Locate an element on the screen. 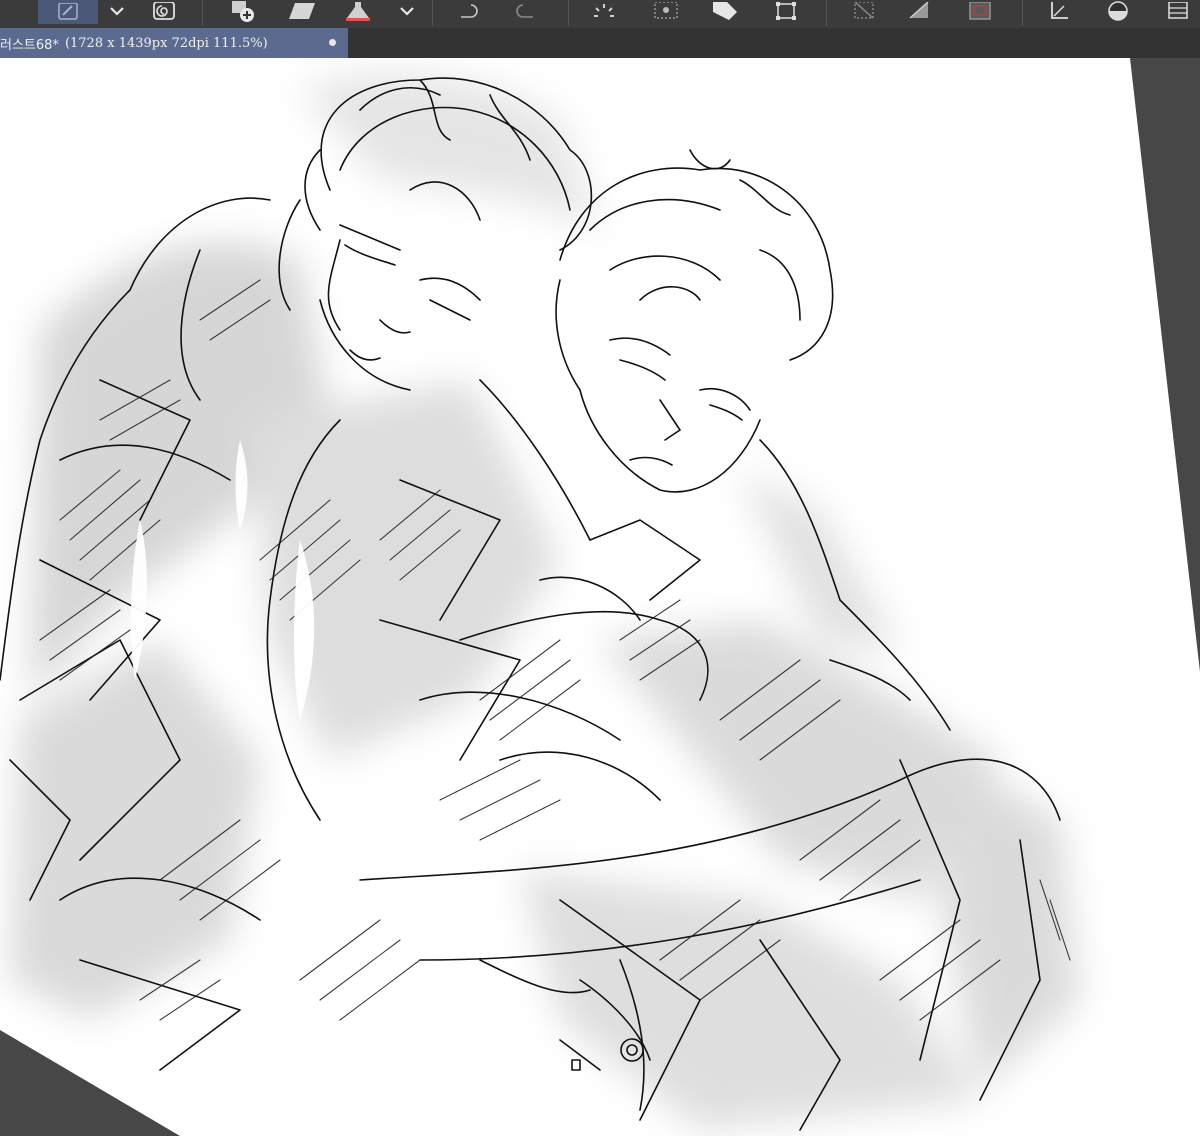 The image size is (1200, 1136). new-layer-icon is located at coordinates (242, 12).